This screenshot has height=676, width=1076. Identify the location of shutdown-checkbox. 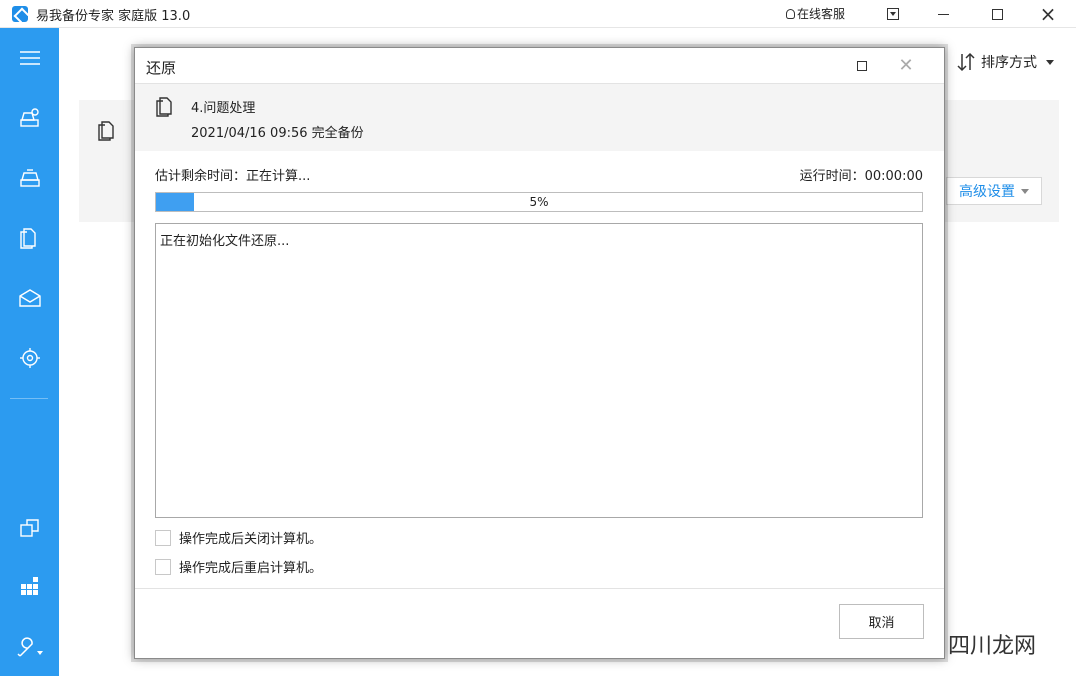
(163, 537).